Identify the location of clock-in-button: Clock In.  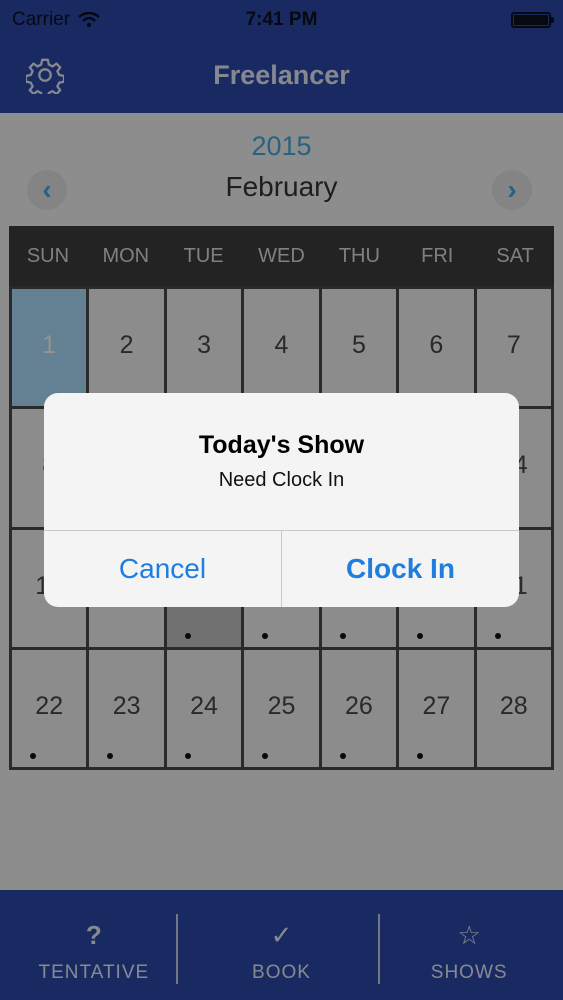
(400, 569).